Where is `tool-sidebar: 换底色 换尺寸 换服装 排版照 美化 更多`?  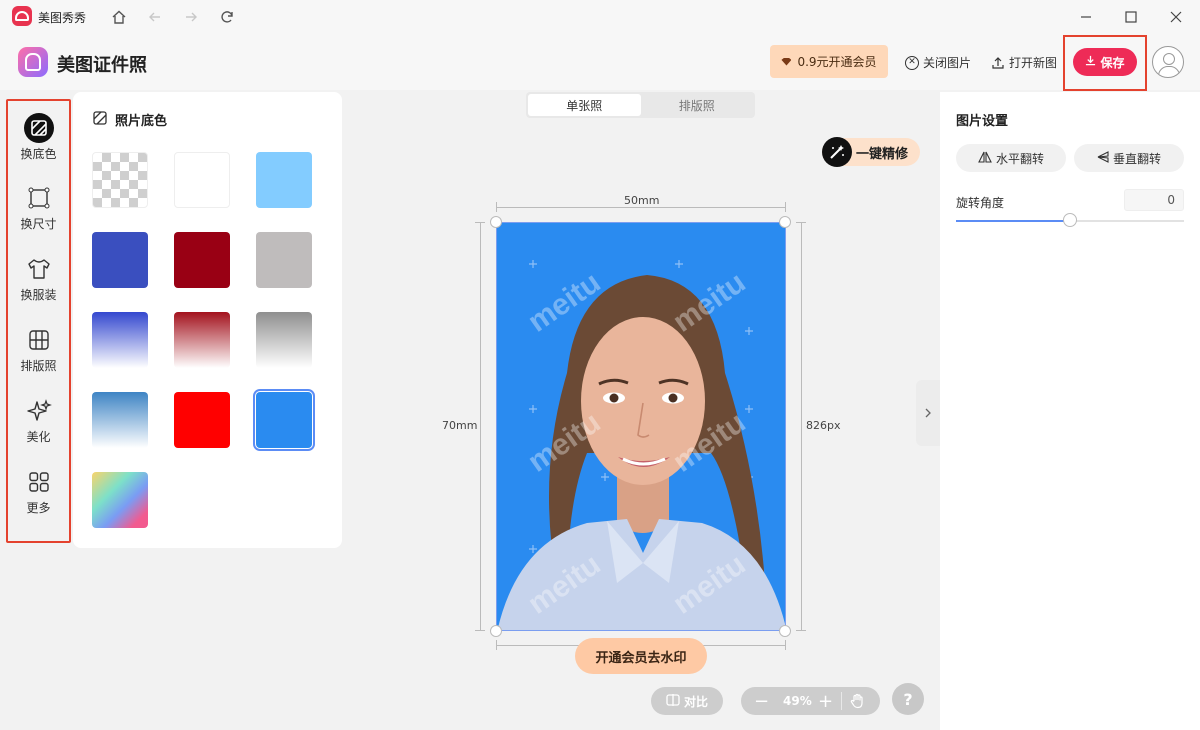 tool-sidebar: 换底色 换尺寸 换服装 排版照 美化 更多 is located at coordinates (38, 321).